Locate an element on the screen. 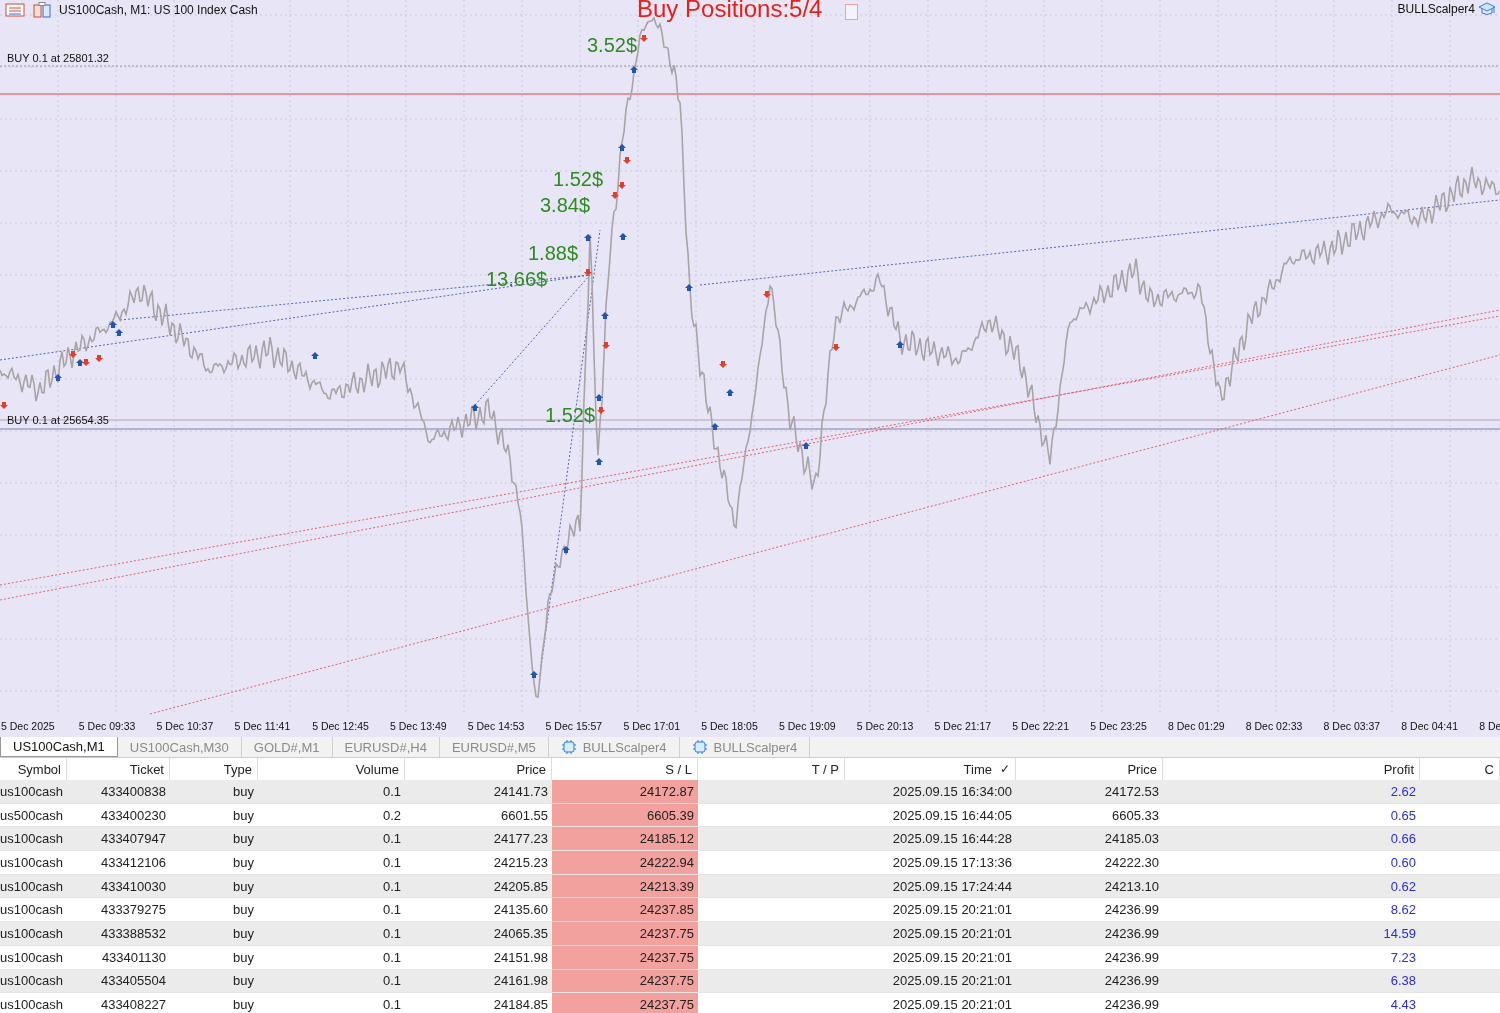  table-cell-text: 433405504 is located at coordinates (133, 981).